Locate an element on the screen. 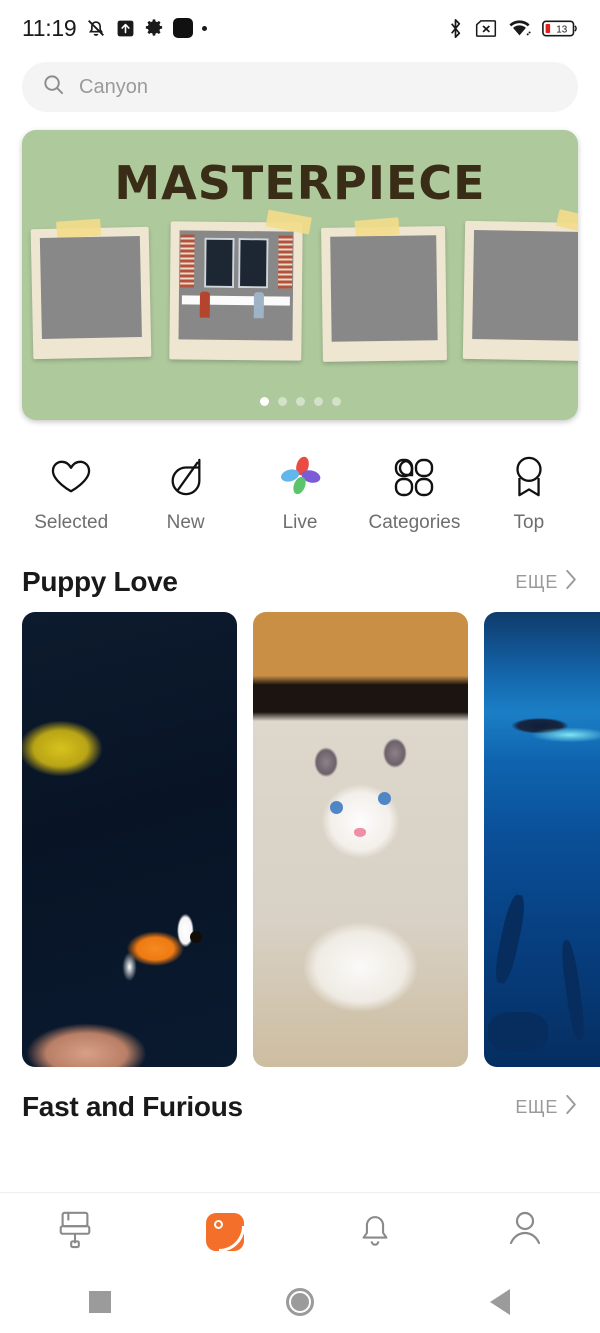 This screenshot has height=1333, width=600. collage-photo-street is located at coordinates (240, 285).